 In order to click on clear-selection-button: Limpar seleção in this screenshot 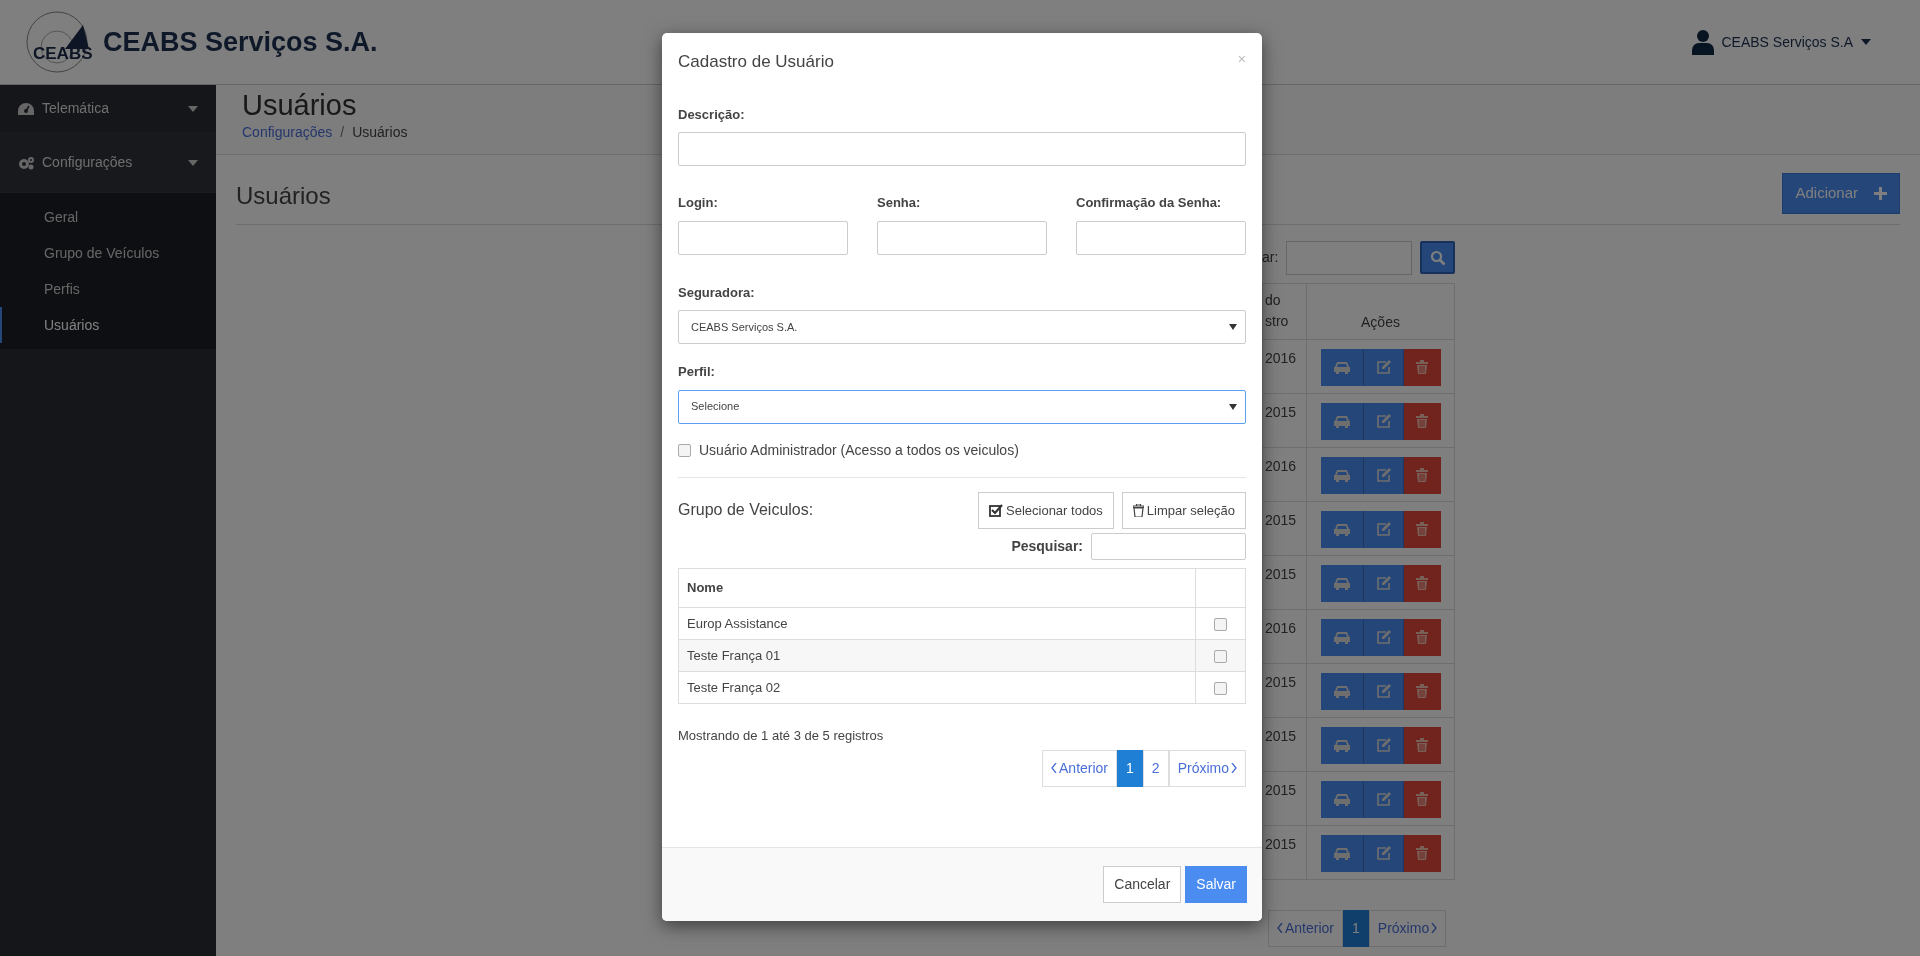, I will do `click(1183, 510)`.